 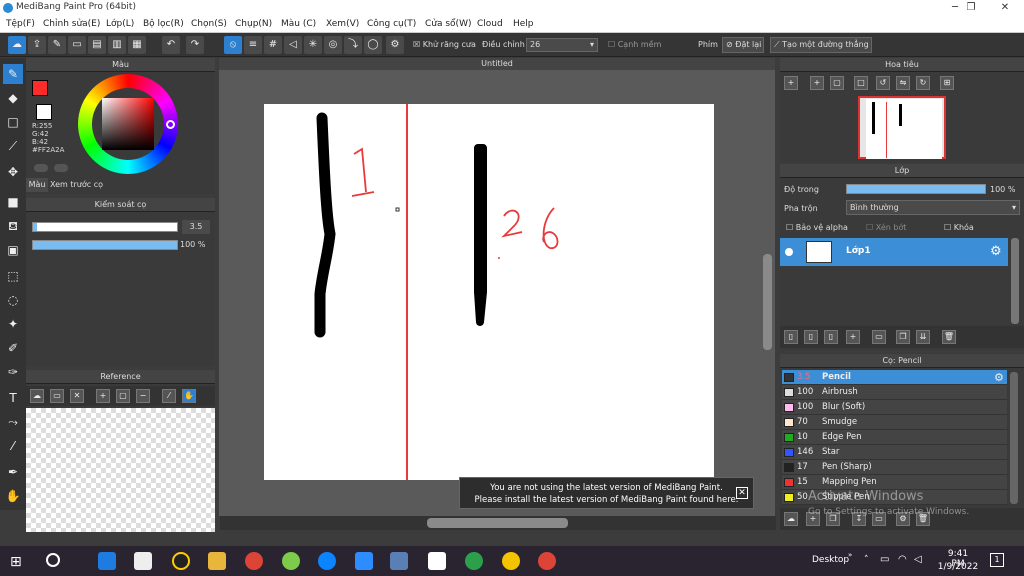 What do you see at coordinates (13, 172) in the screenshot?
I see `move-tool-icon: ✥` at bounding box center [13, 172].